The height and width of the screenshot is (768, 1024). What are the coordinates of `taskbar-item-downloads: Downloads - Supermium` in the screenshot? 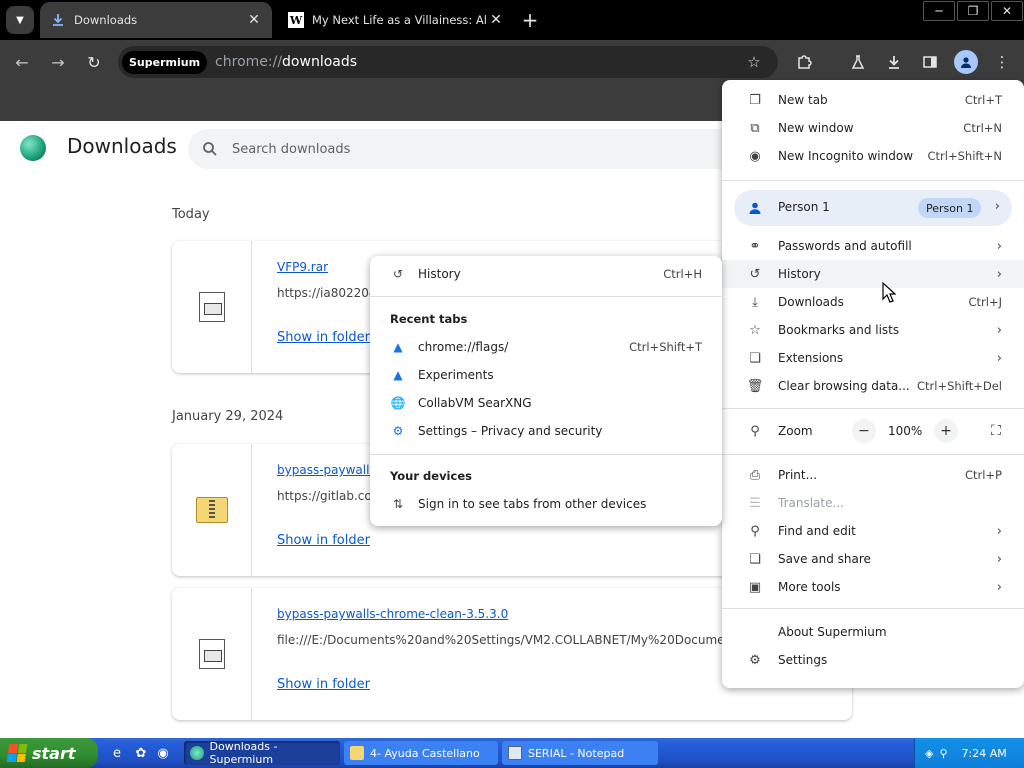 It's located at (262, 753).